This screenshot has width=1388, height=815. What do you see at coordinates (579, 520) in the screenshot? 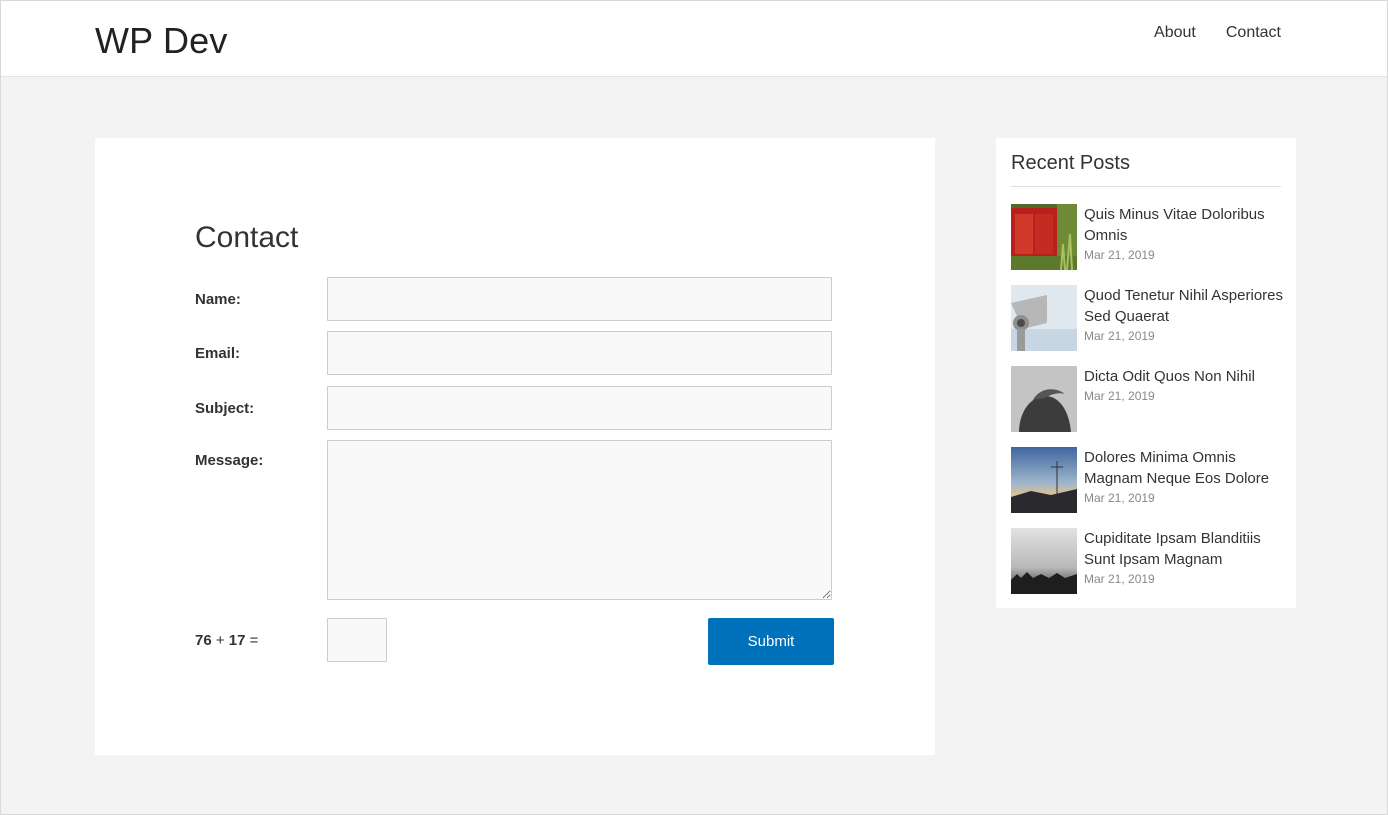
I see `message-field` at bounding box center [579, 520].